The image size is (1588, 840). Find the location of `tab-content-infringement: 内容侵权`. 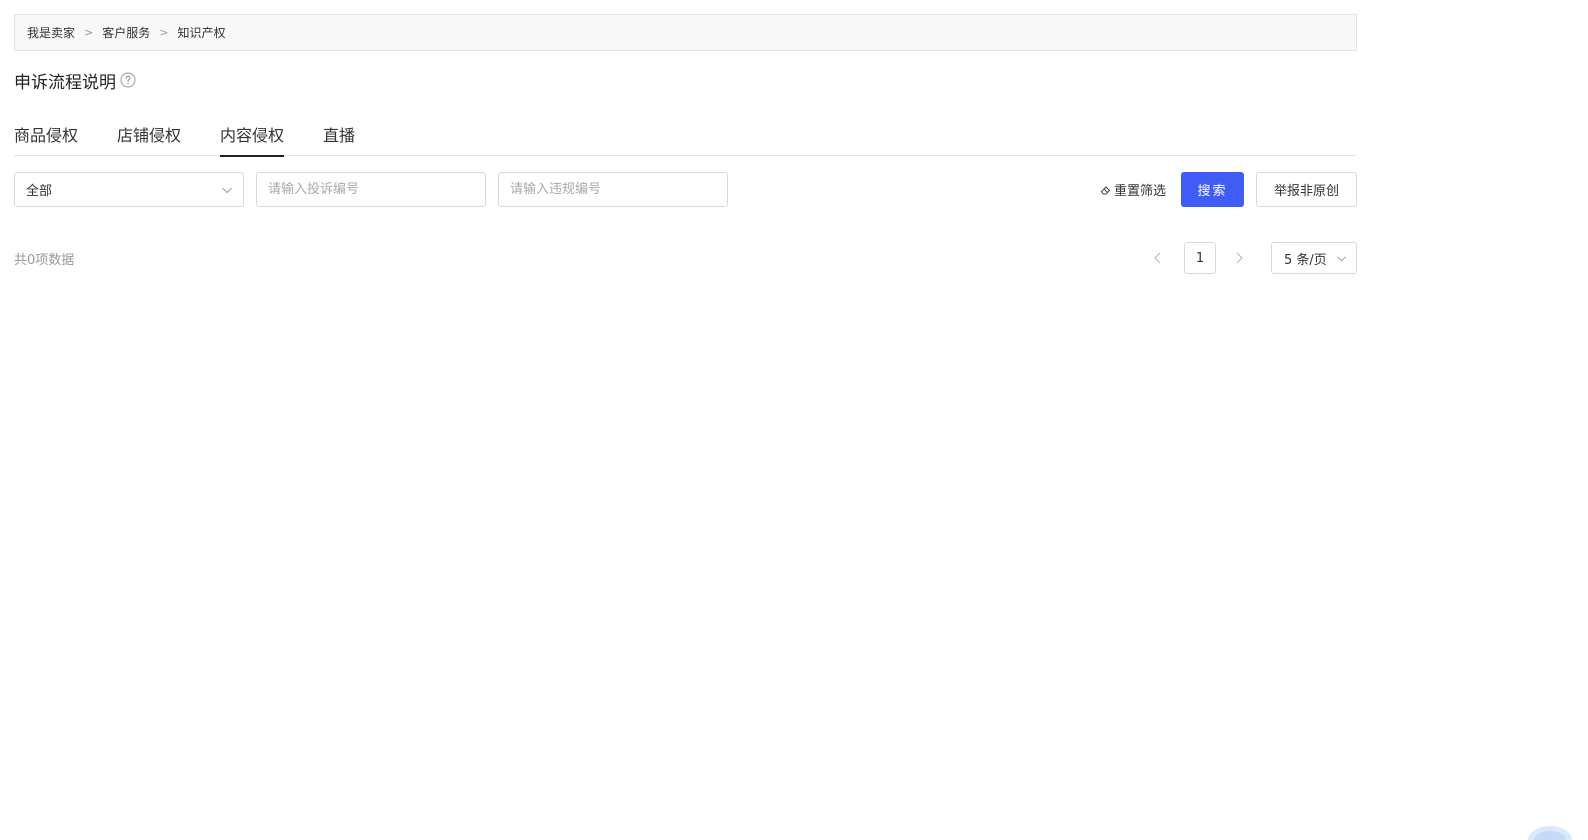

tab-content-infringement: 内容侵权 is located at coordinates (252, 134).